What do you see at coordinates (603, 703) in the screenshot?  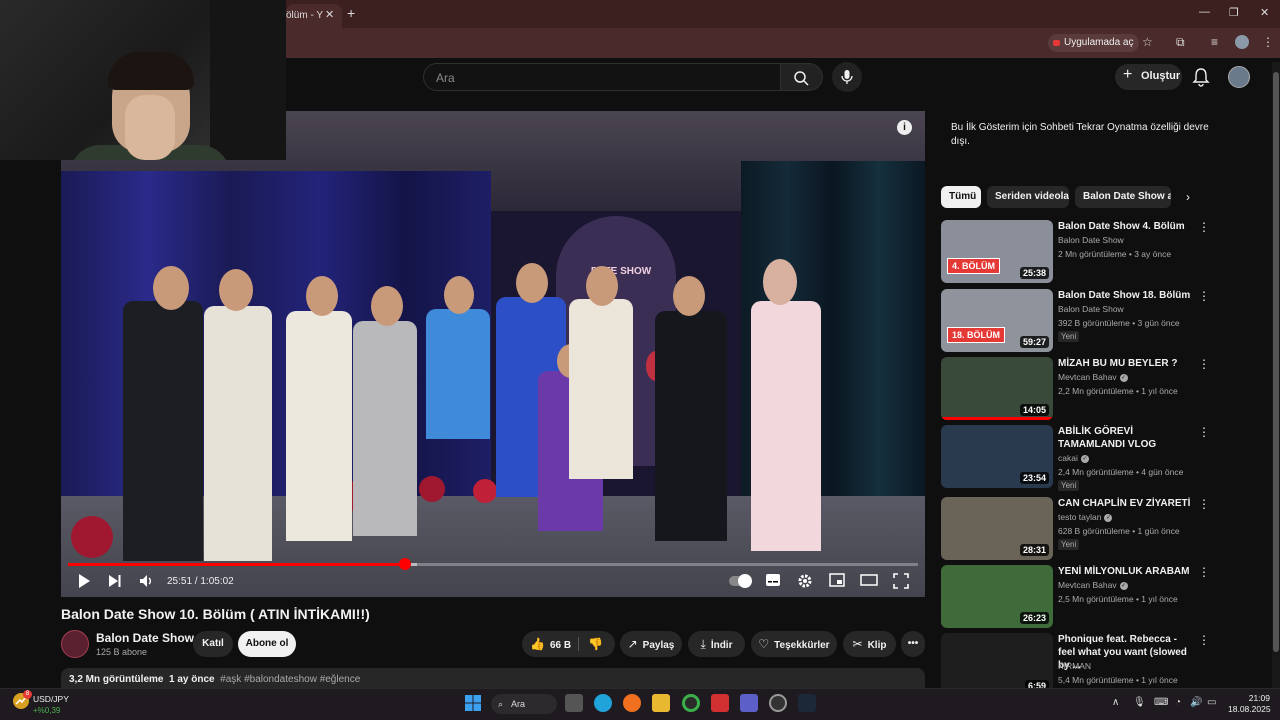 I see `edge-browser-icon` at bounding box center [603, 703].